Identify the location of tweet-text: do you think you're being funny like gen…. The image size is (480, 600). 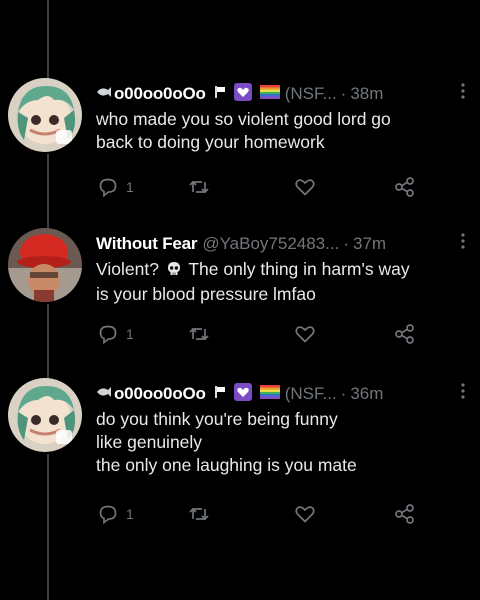
(284, 442).